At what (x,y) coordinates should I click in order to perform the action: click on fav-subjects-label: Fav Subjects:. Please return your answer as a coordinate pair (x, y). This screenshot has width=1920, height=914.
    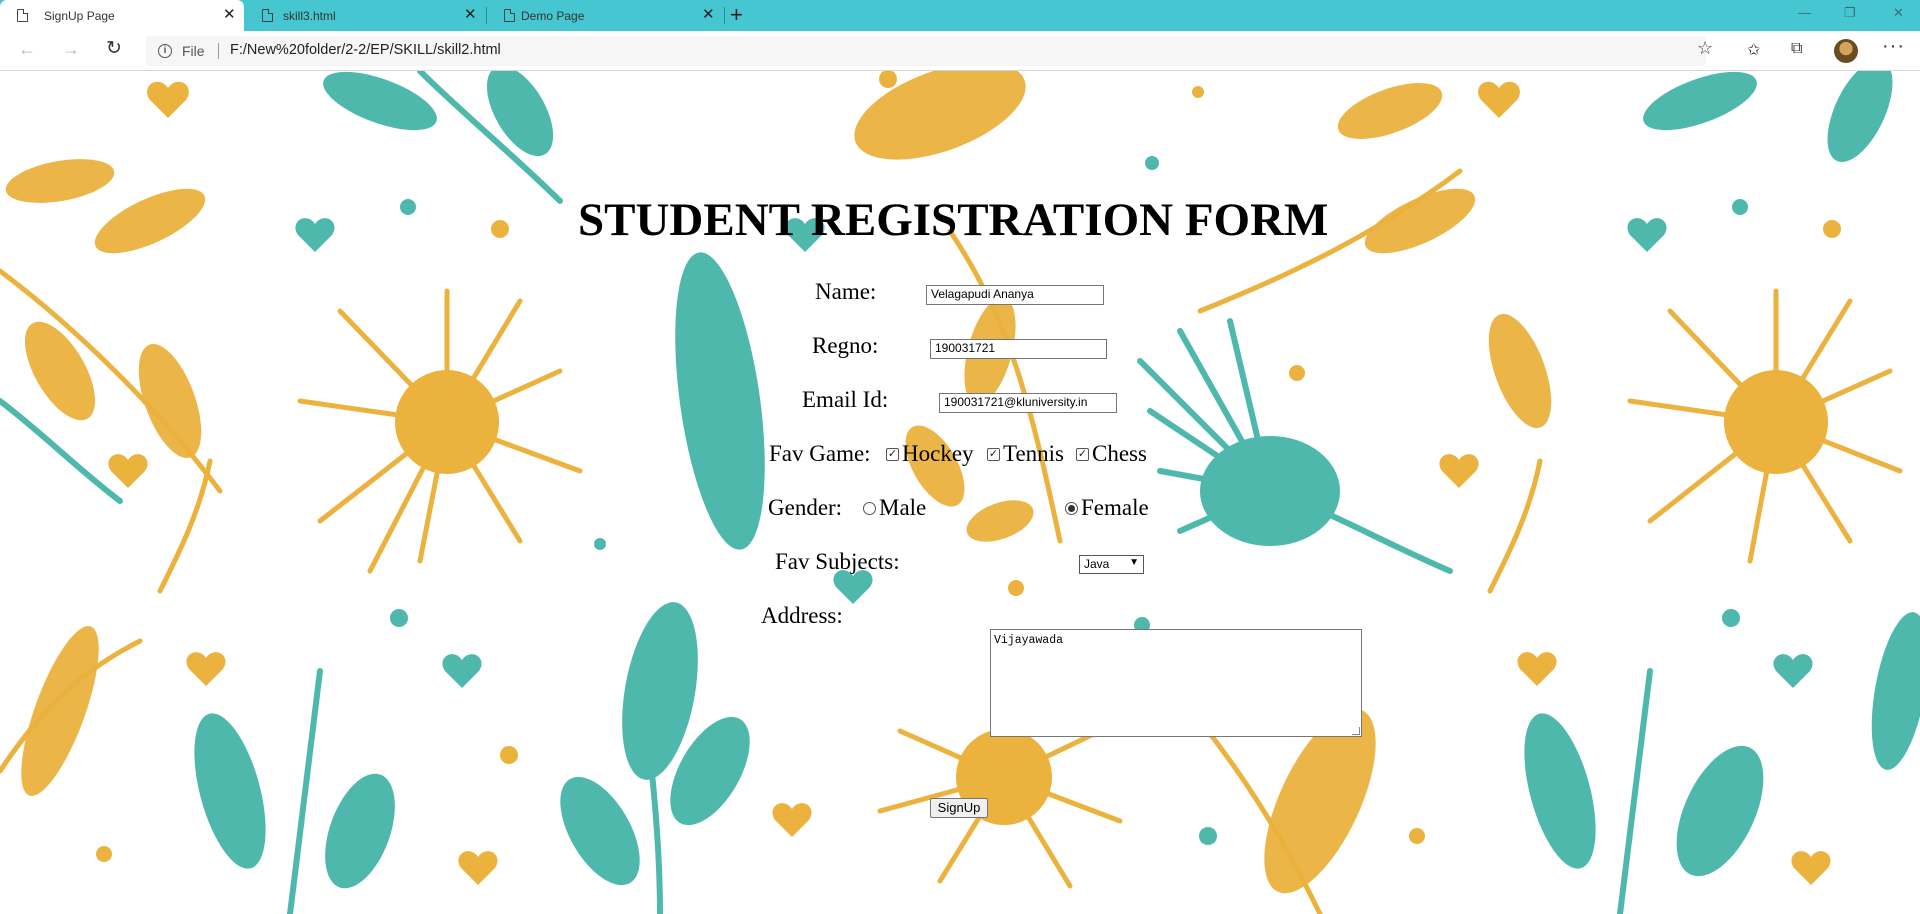
    Looking at the image, I should click on (837, 561).